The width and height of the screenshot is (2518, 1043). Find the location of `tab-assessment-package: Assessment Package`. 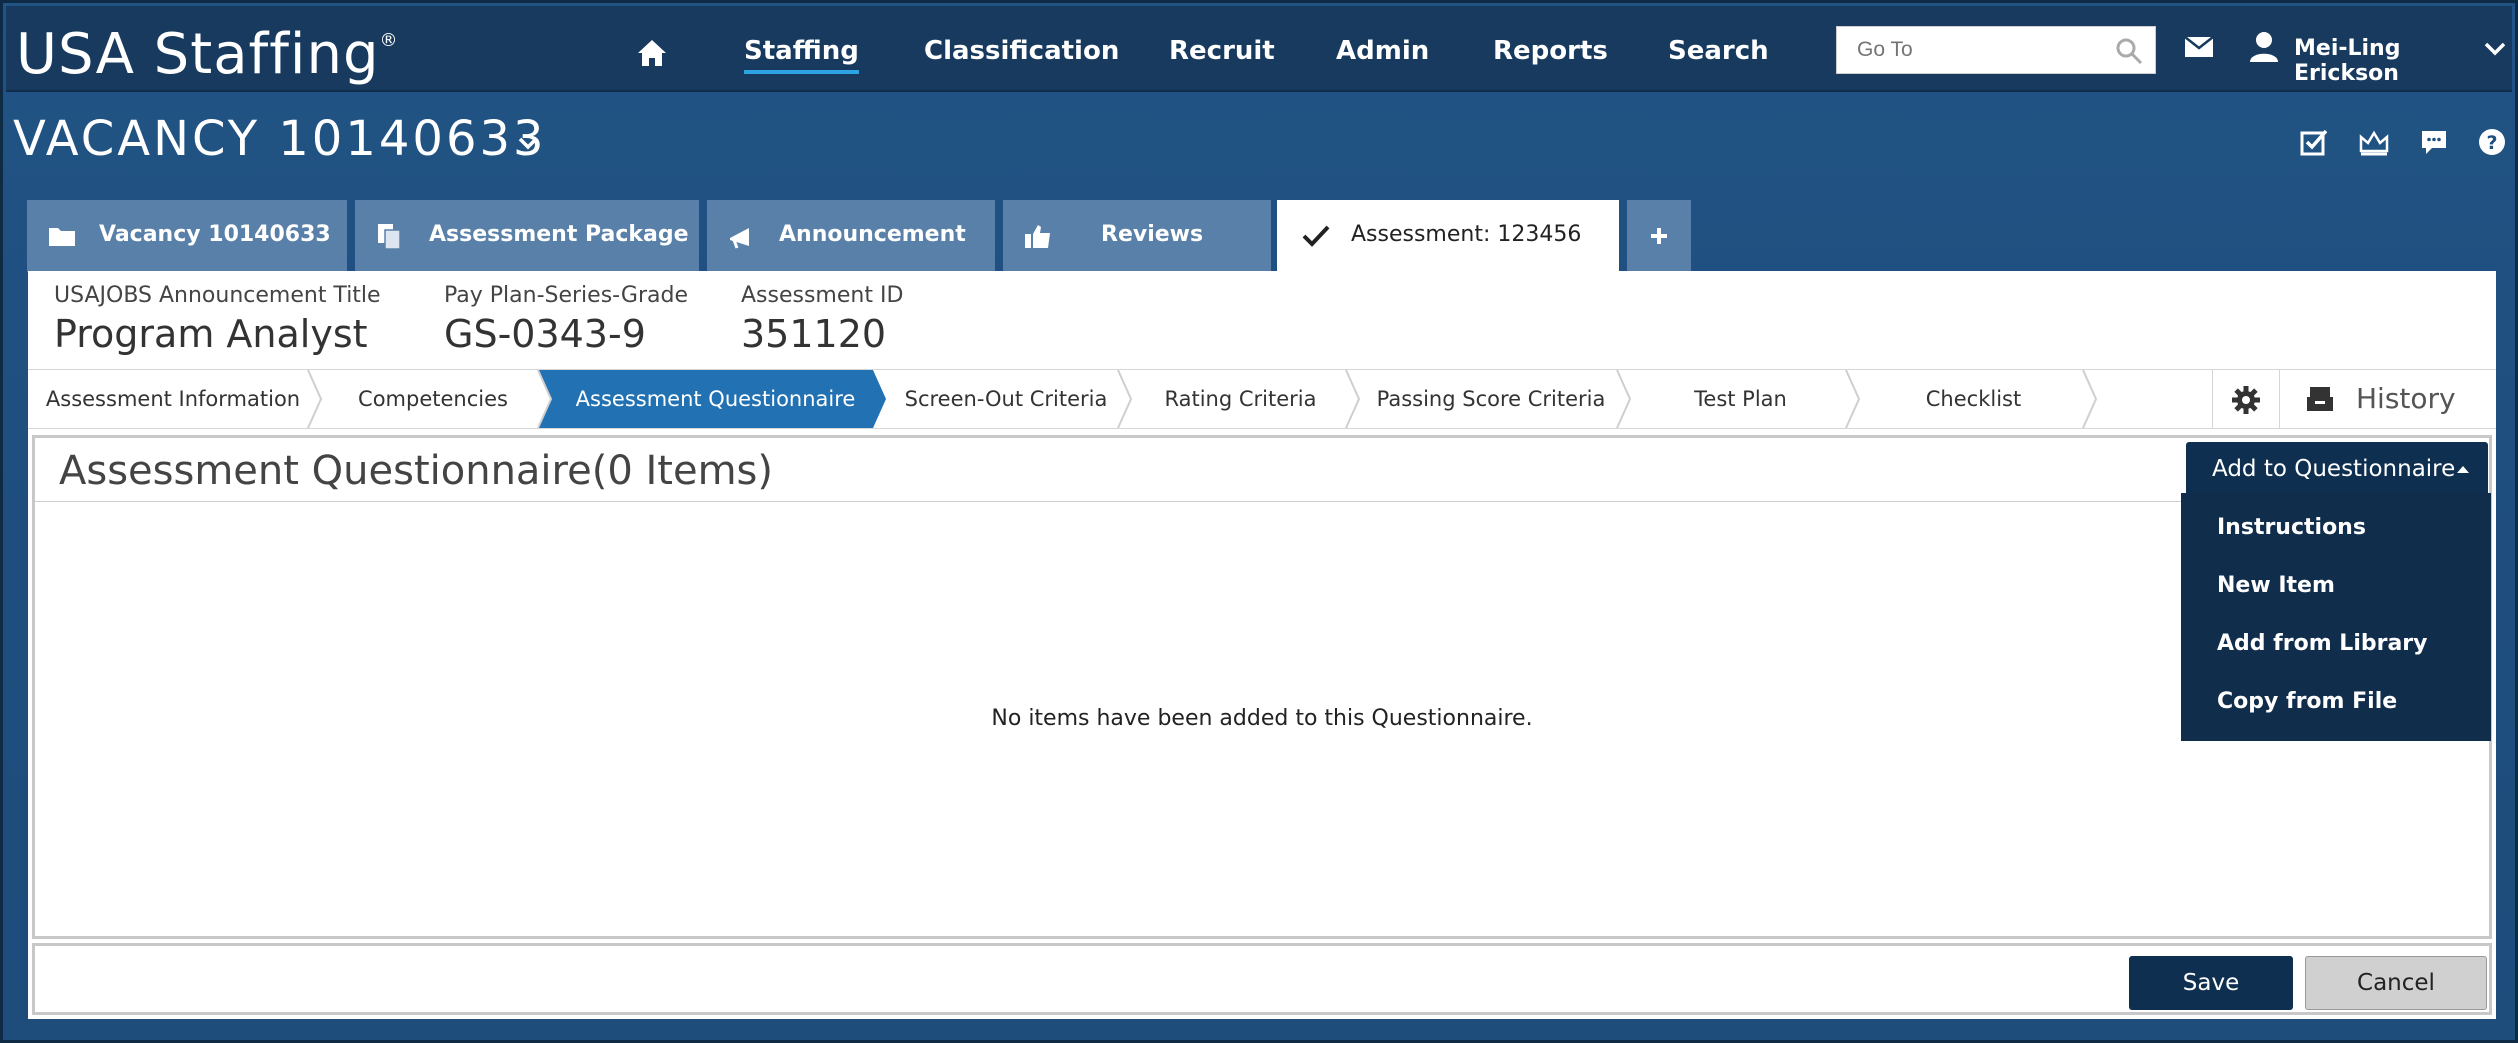

tab-assessment-package: Assessment Package is located at coordinates (527, 236).